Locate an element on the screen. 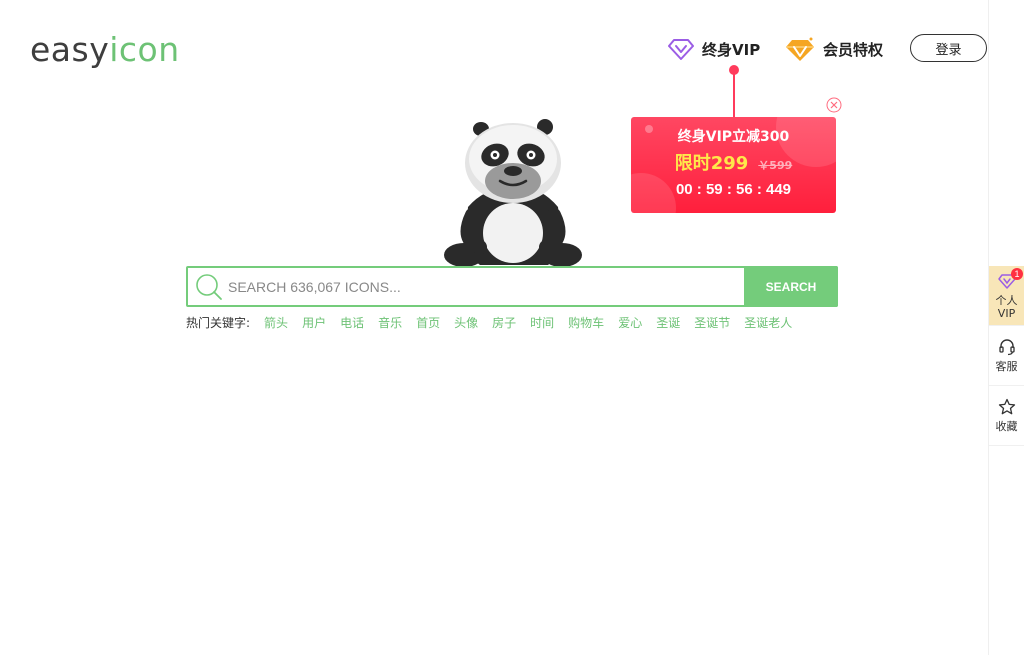  hot-keyword-link: 首页 is located at coordinates (428, 323).